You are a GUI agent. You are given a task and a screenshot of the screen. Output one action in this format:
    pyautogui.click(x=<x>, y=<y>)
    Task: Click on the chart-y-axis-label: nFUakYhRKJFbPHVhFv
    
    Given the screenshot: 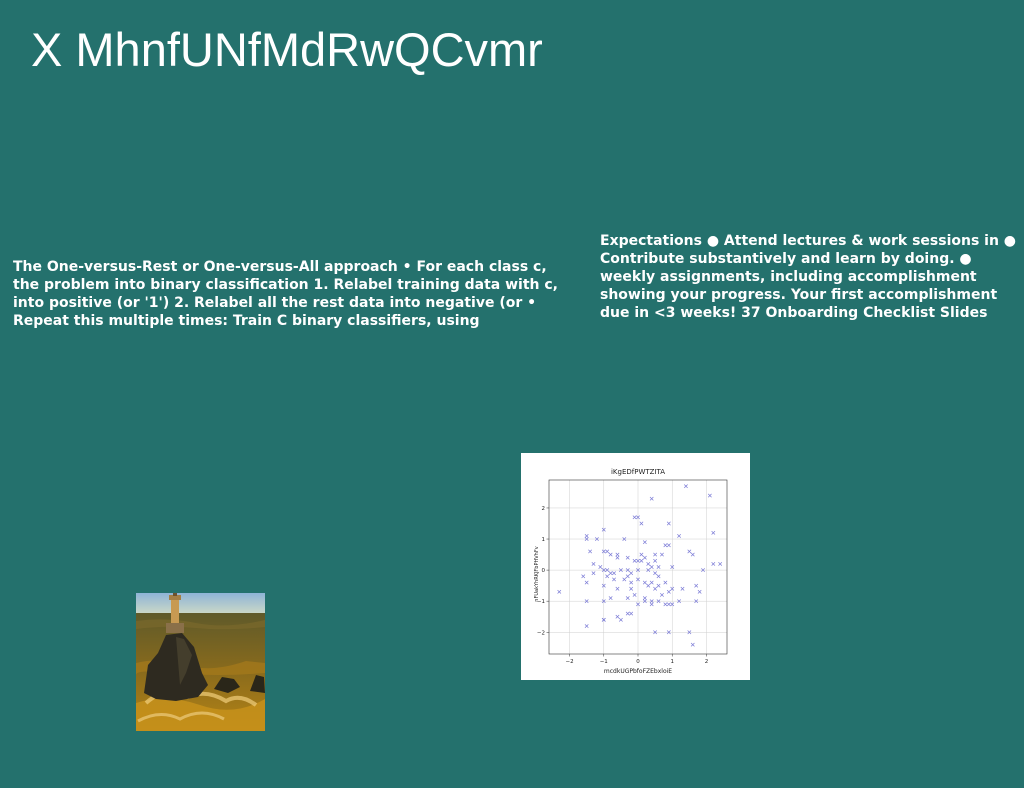 What is the action you would take?
    pyautogui.click(x=537, y=573)
    